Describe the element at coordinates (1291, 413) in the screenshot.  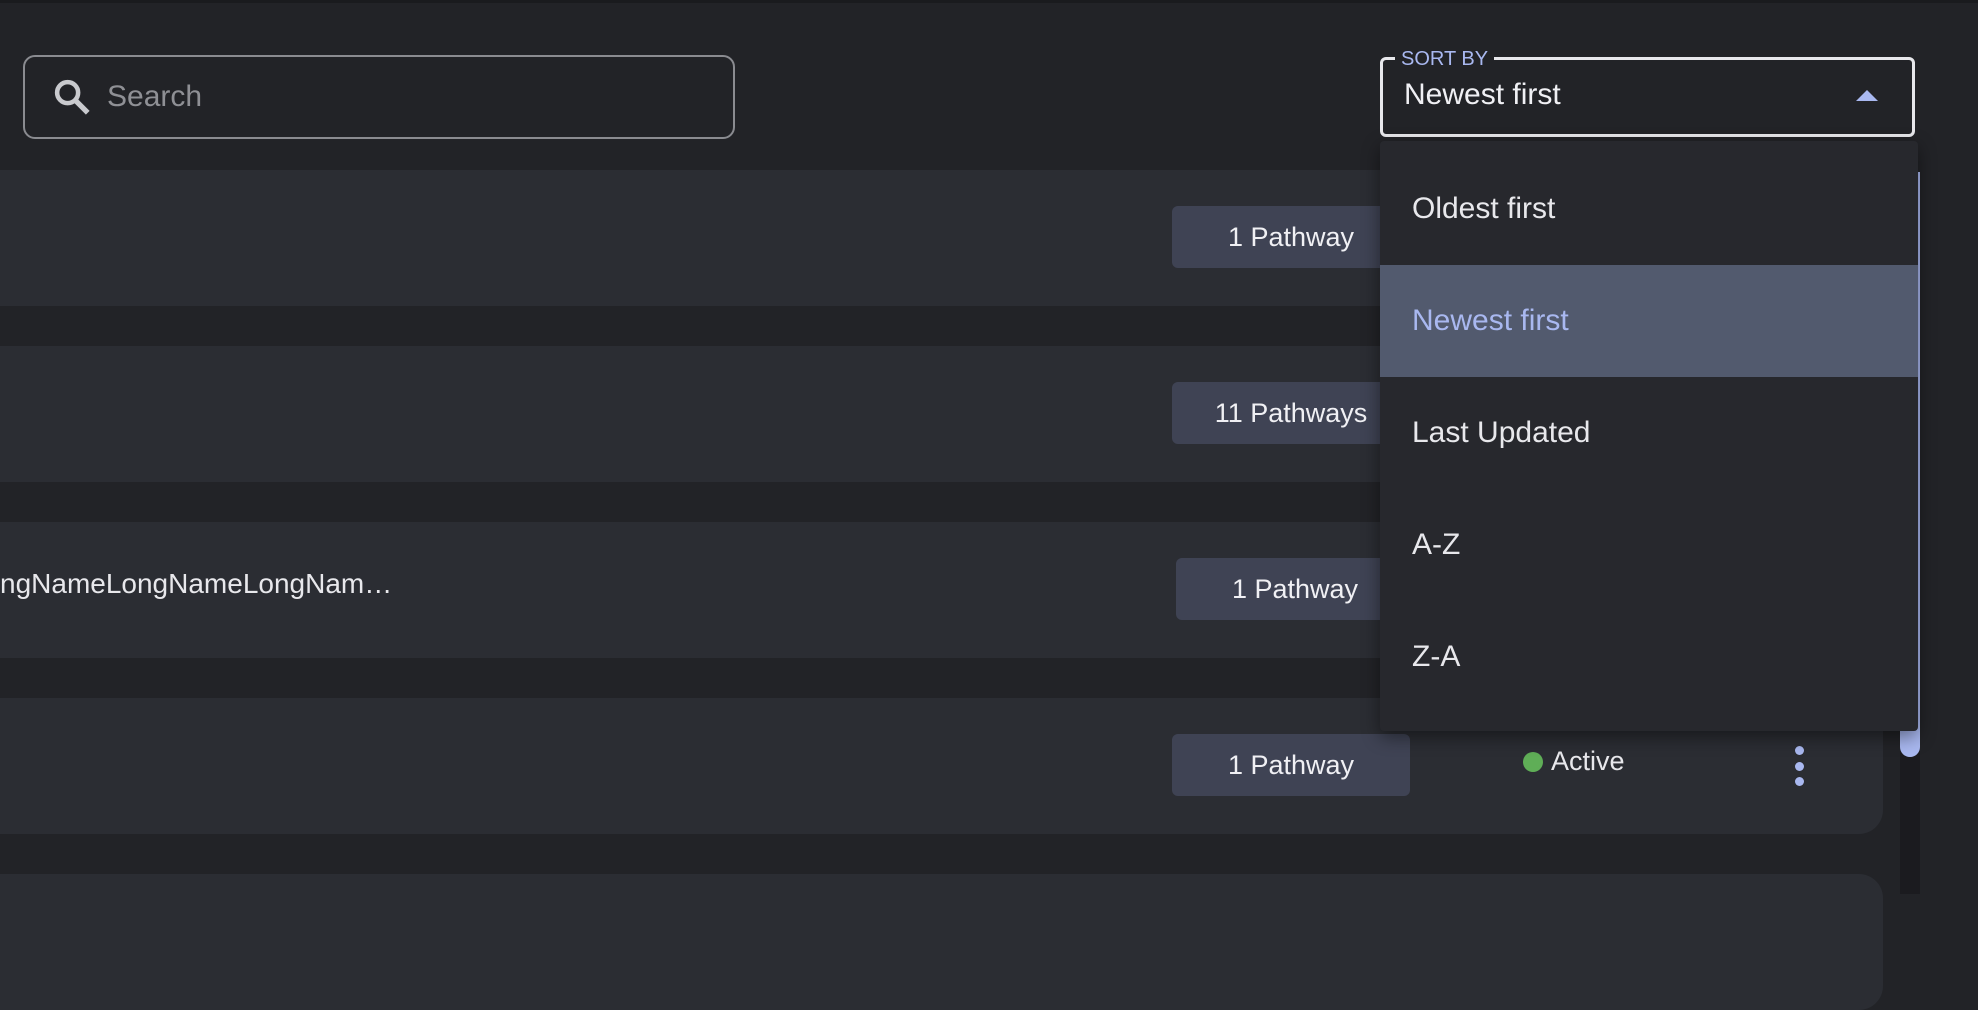
I see `pathway-count-badge: 11 Pathways` at that location.